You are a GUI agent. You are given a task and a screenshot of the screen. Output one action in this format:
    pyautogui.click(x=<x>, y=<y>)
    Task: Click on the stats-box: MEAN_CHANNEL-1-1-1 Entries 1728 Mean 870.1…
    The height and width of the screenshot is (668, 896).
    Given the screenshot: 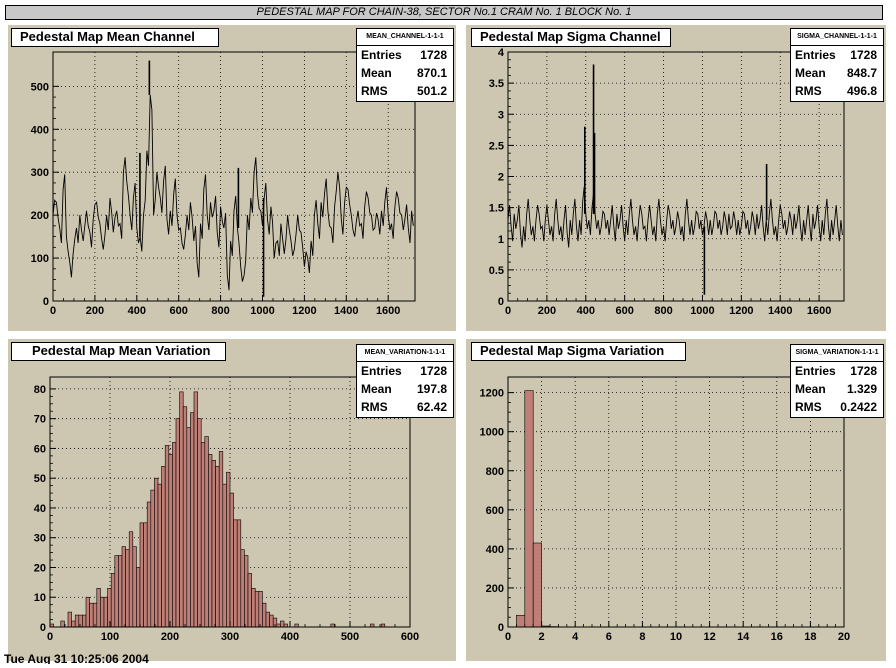 What is the action you would take?
    pyautogui.click(x=405, y=65)
    